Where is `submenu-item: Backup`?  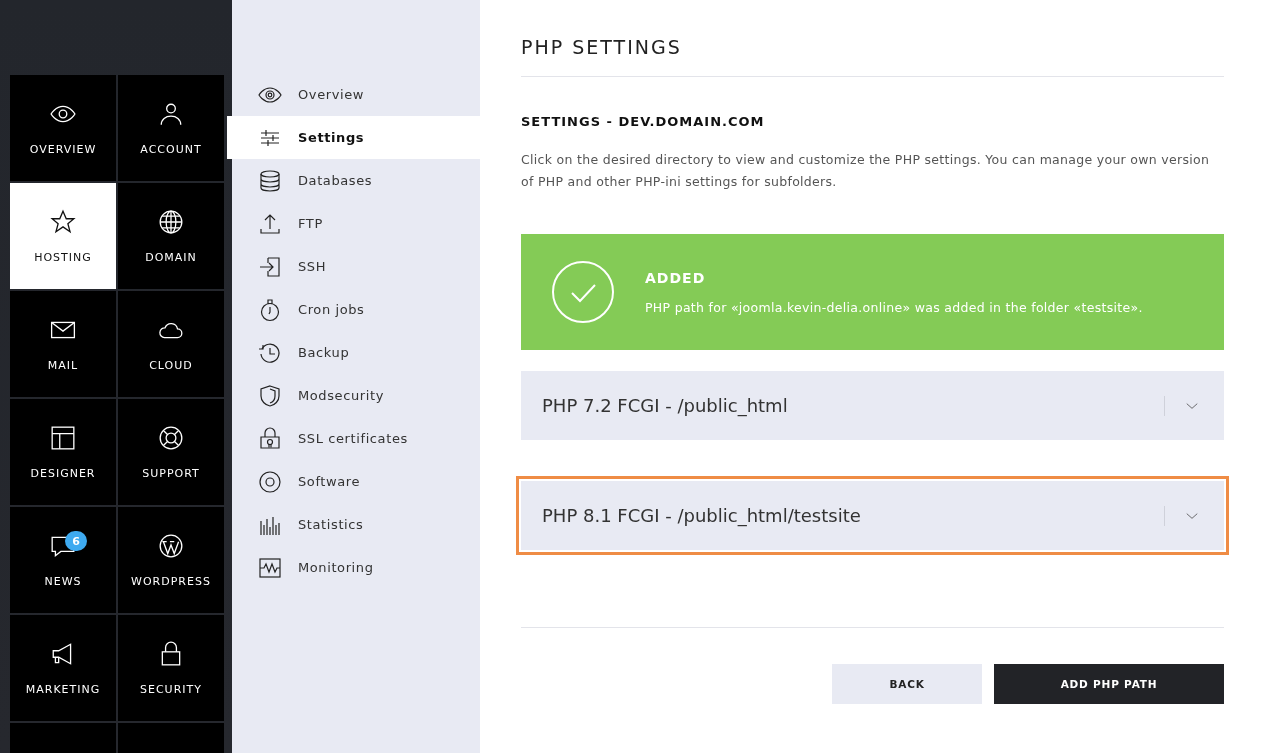 submenu-item: Backup is located at coordinates (356, 352).